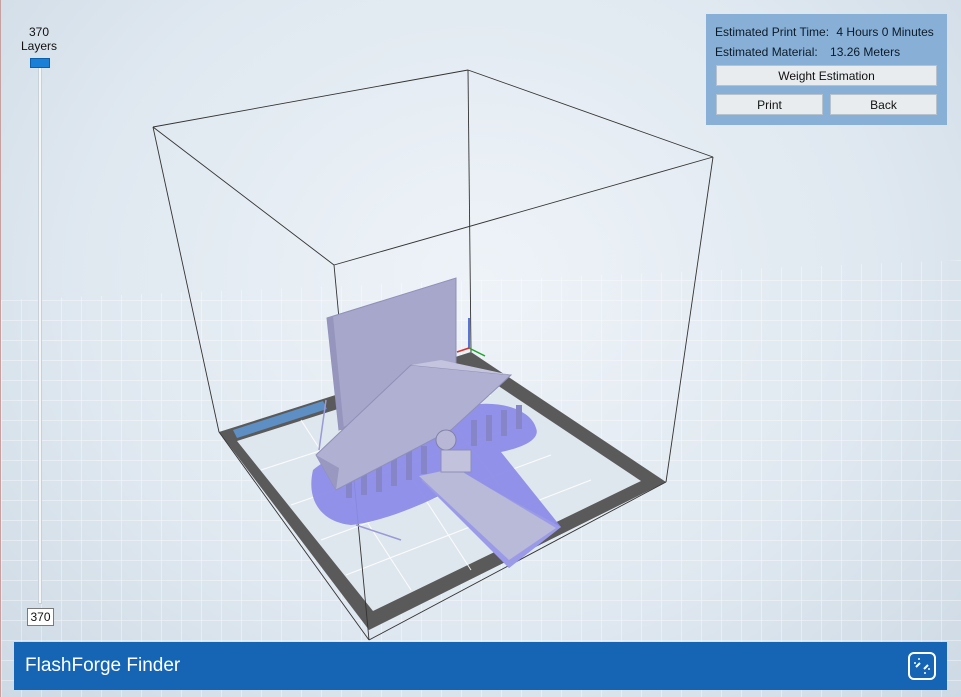  I want to click on unlink-icon, so click(922, 666).